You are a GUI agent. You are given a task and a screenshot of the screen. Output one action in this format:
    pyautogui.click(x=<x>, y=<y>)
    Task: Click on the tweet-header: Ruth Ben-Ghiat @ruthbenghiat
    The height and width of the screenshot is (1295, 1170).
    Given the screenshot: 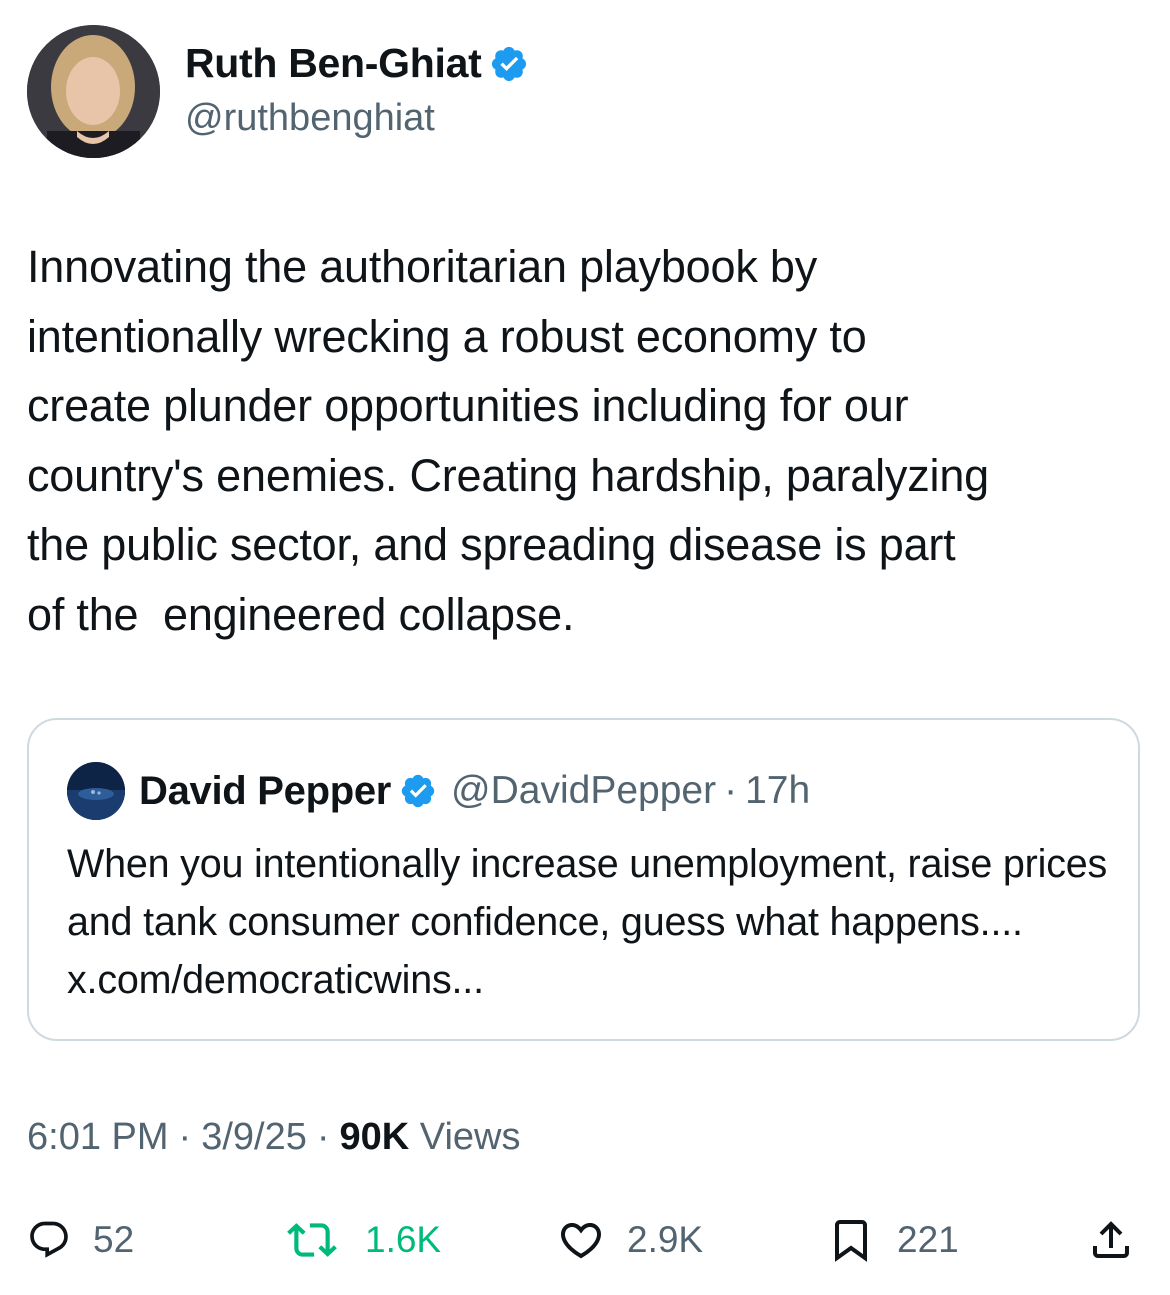 What is the action you would take?
    pyautogui.click(x=582, y=92)
    